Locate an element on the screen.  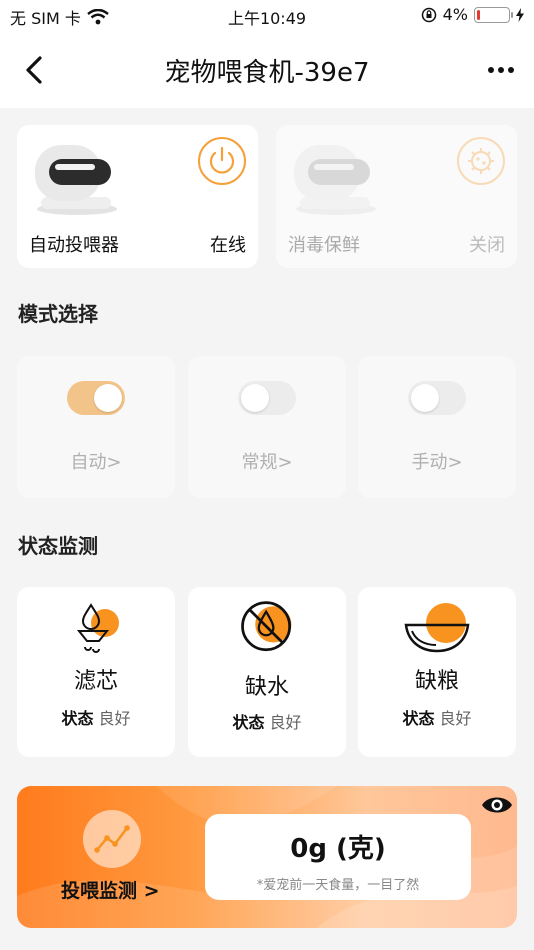
sterilize-button is located at coordinates (481, 161).